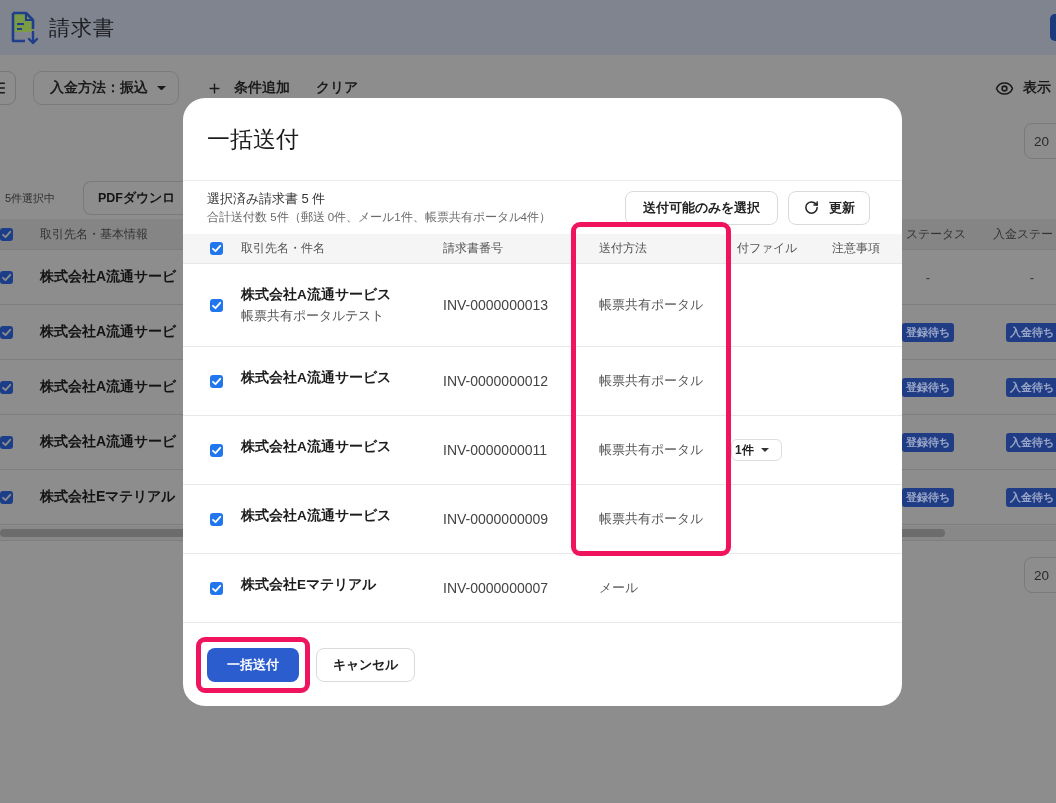 The image size is (1056, 803). I want to click on invoice-number: INV-0000000012, so click(496, 381).